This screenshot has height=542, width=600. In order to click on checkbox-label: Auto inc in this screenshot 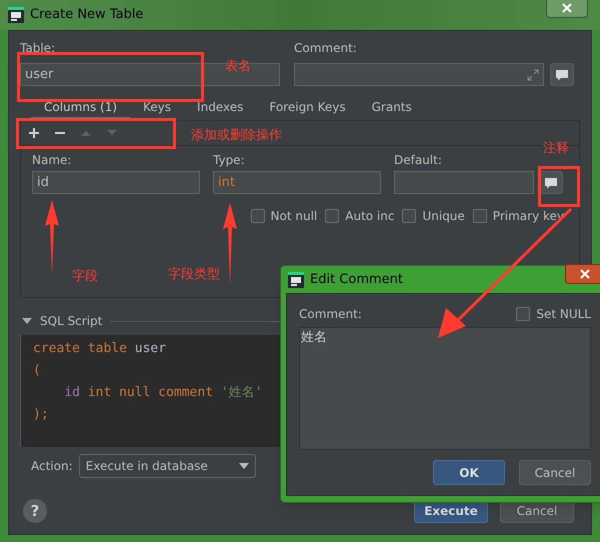, I will do `click(369, 216)`.